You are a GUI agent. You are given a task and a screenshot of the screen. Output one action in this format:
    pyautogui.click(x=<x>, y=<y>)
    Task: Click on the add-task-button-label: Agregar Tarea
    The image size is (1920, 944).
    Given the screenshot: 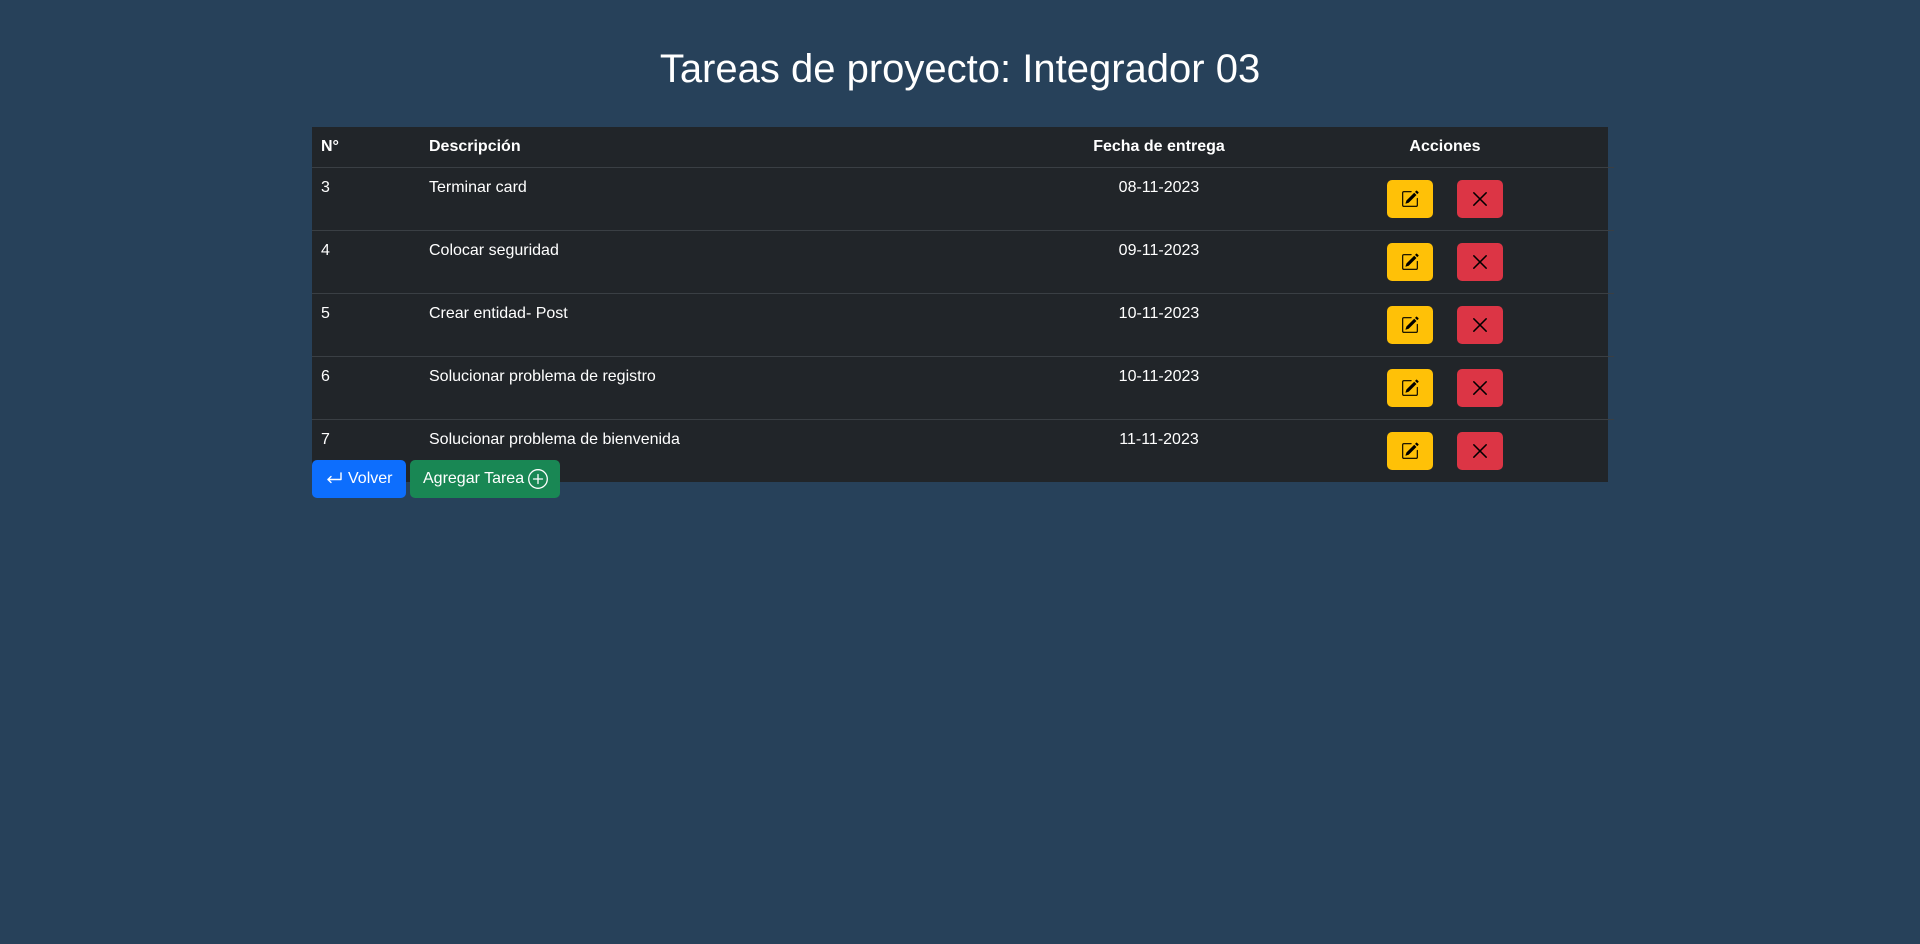 What is the action you would take?
    pyautogui.click(x=474, y=478)
    